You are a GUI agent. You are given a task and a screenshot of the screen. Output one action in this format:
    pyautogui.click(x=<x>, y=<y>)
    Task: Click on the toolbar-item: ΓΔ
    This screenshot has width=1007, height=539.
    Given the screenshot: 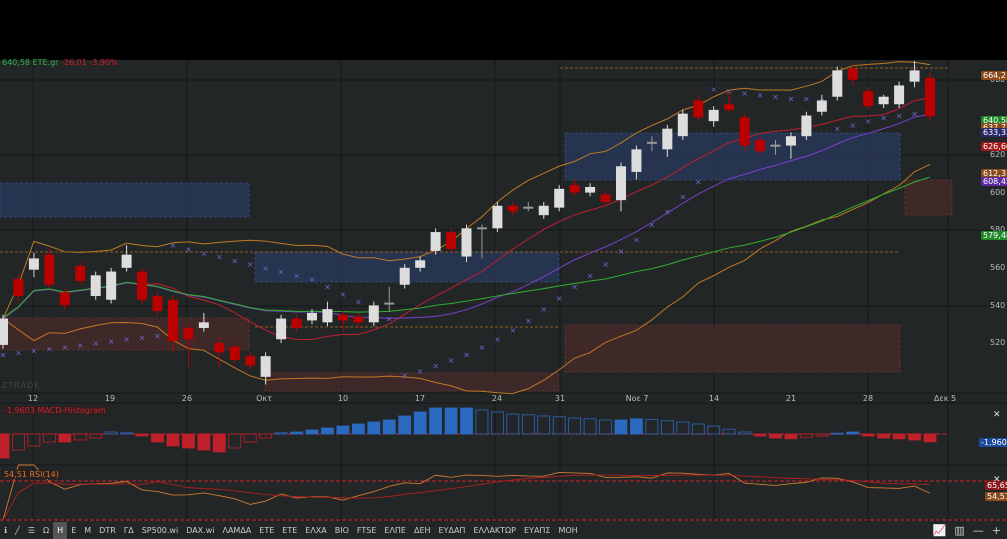 What is the action you would take?
    pyautogui.click(x=129, y=530)
    